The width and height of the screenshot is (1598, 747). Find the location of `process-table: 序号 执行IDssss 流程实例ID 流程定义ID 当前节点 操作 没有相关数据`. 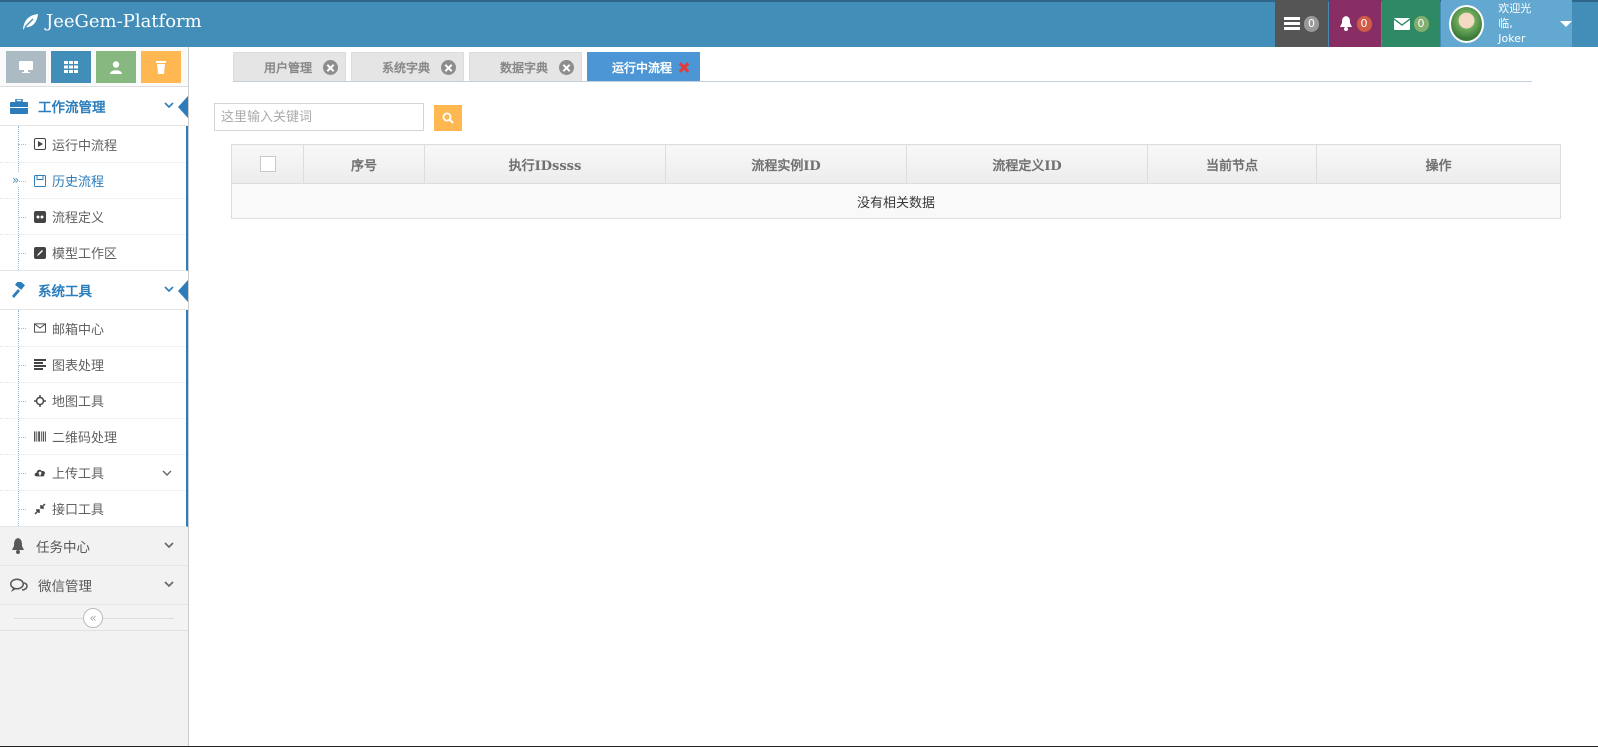

process-table: 序号 执行IDssss 流程实例ID 流程定义ID 当前节点 操作 没有相关数据 is located at coordinates (896, 181).